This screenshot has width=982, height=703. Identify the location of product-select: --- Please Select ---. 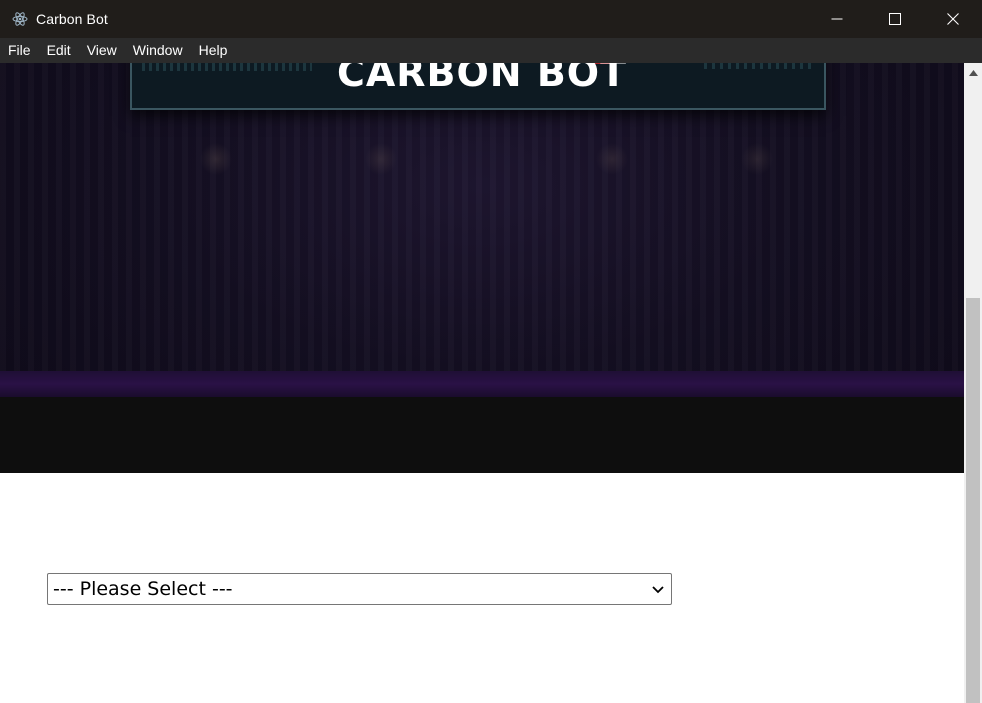
(359, 589).